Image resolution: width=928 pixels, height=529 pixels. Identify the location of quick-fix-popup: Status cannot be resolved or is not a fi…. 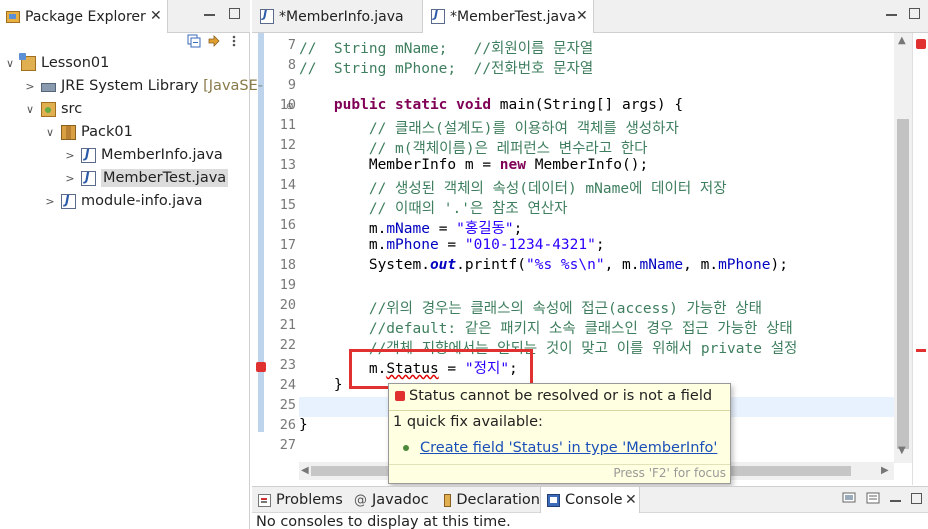
(559, 433).